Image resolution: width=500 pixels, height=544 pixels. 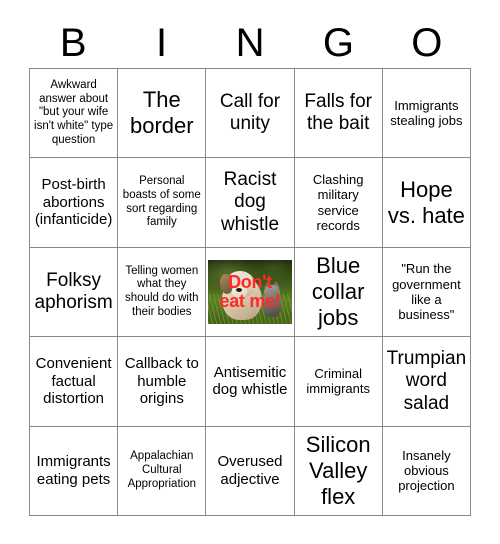 I want to click on bingo-cell-r4c3: Antisemitic dog whistle, so click(x=250, y=382).